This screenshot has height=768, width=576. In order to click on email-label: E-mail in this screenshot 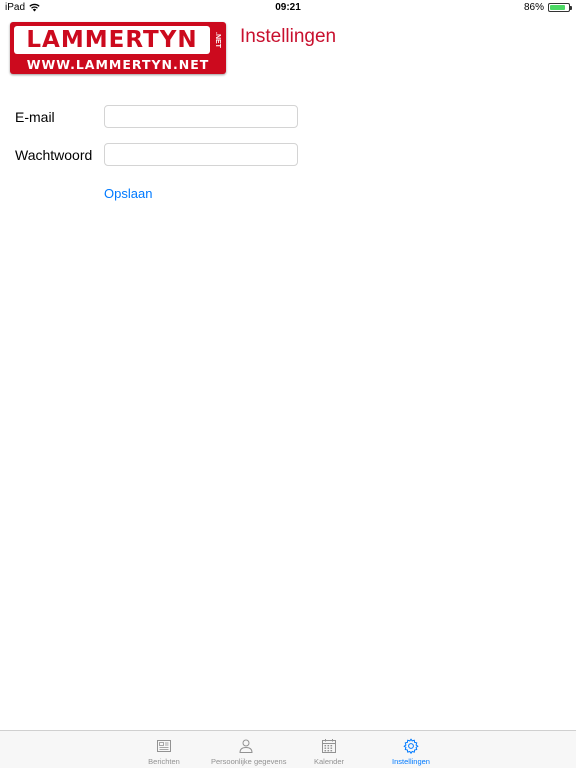, I will do `click(35, 117)`.